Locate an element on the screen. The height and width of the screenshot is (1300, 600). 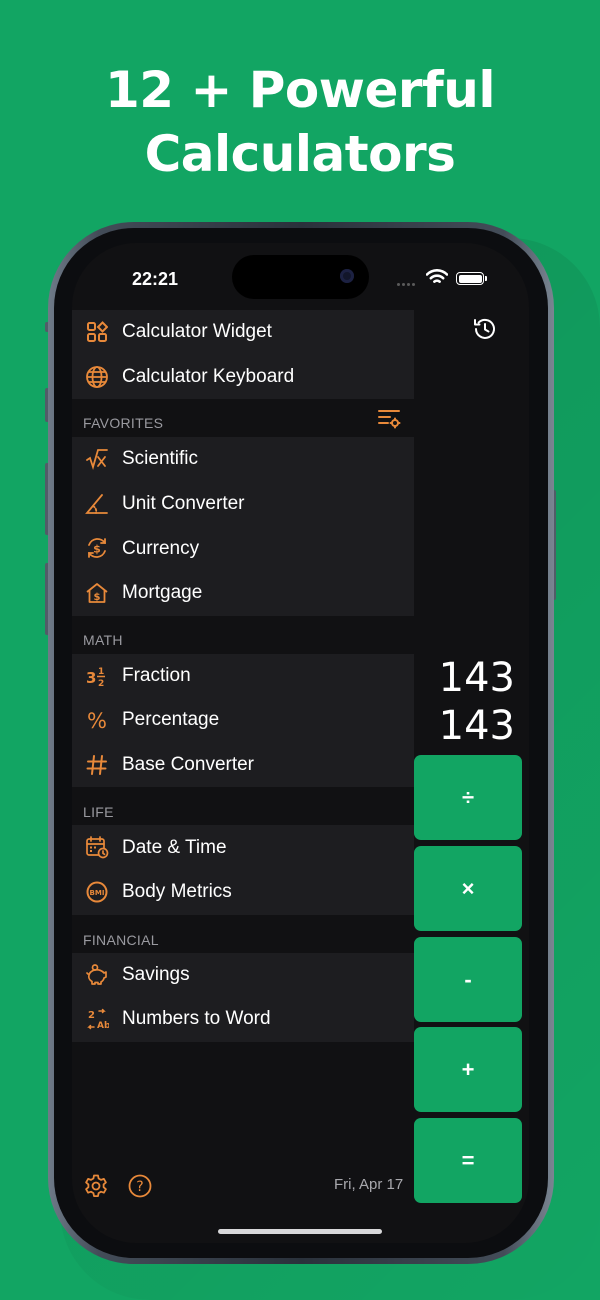
house-dollar-icon: $ is located at coordinates (97, 593).